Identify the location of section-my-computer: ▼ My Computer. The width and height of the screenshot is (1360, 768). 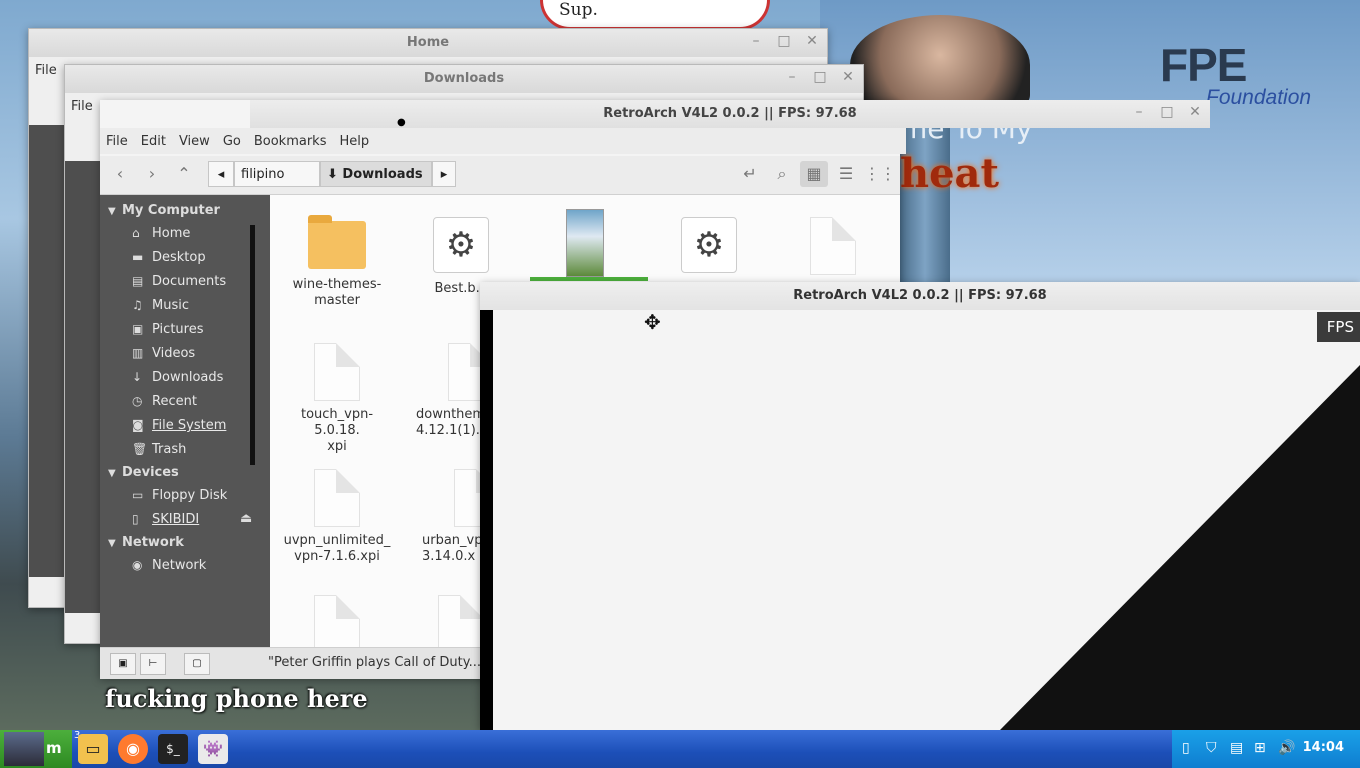
(164, 210).